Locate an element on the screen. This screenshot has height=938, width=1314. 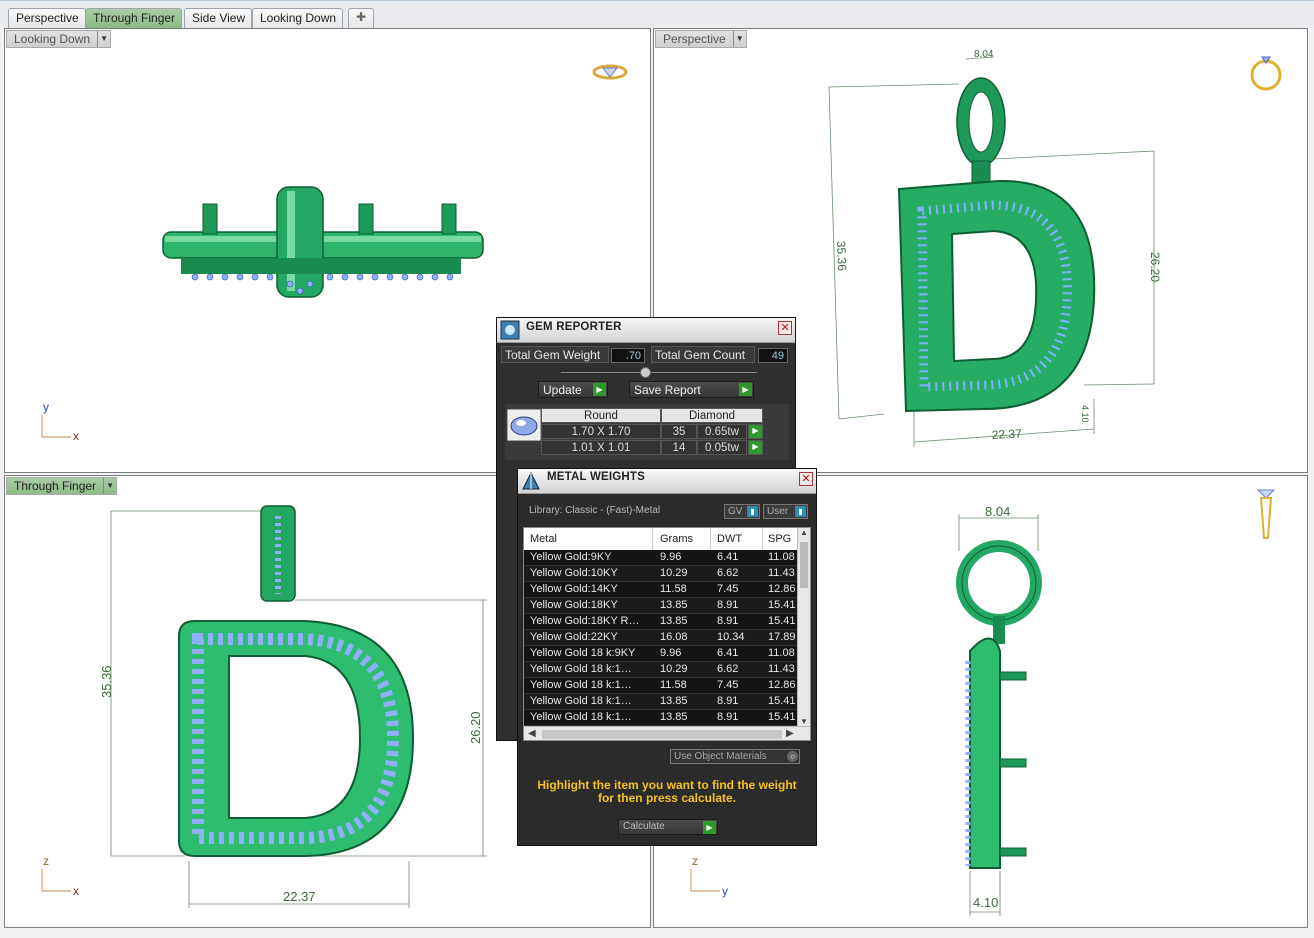
table-cell: Yellow Gold:22KY is located at coordinates (574, 637).